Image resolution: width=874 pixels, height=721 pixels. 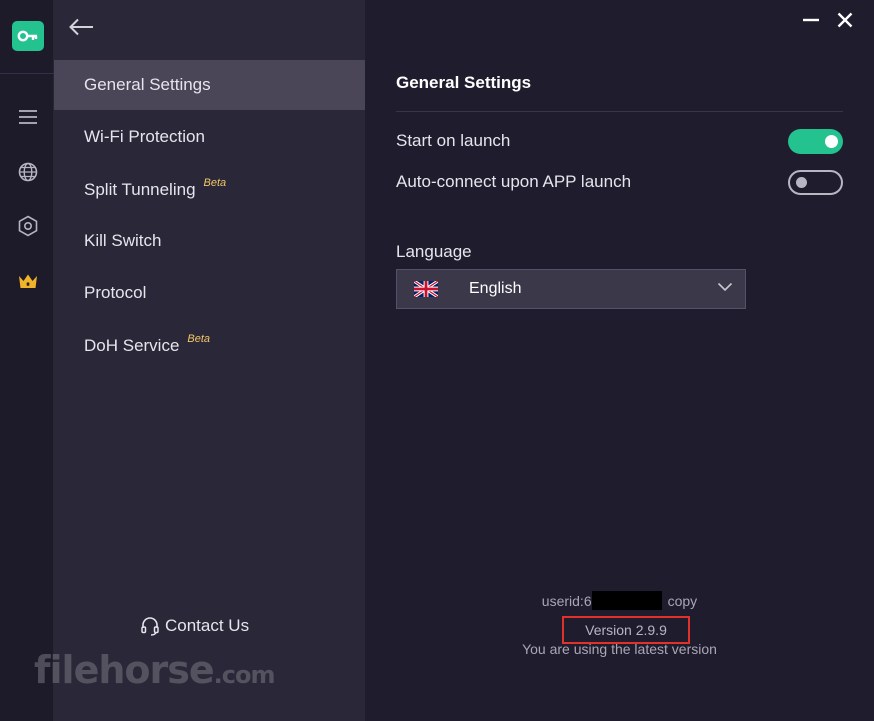 I want to click on menu-item-wifi-protection: Wi-Fi Protection, so click(x=209, y=137).